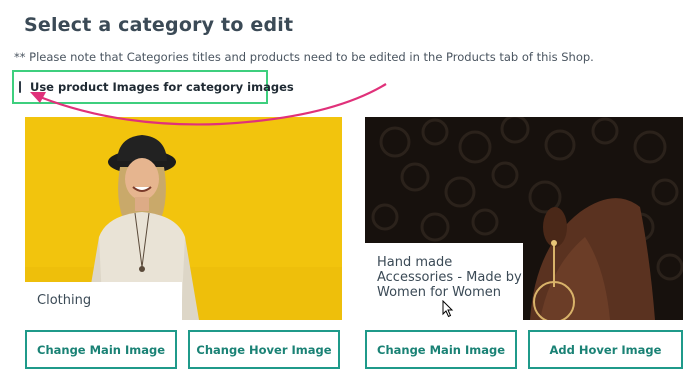  I want to click on use-product-images-label: Use product Images for category images, so click(162, 87).